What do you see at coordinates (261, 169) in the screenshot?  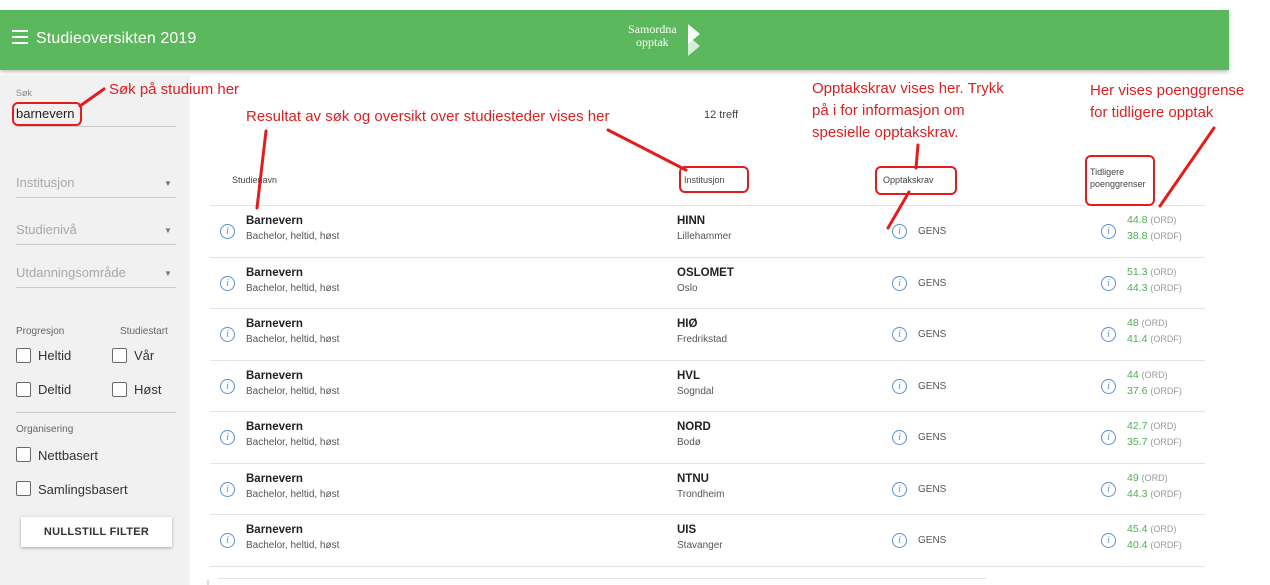 I see `results-arrow` at bounding box center [261, 169].